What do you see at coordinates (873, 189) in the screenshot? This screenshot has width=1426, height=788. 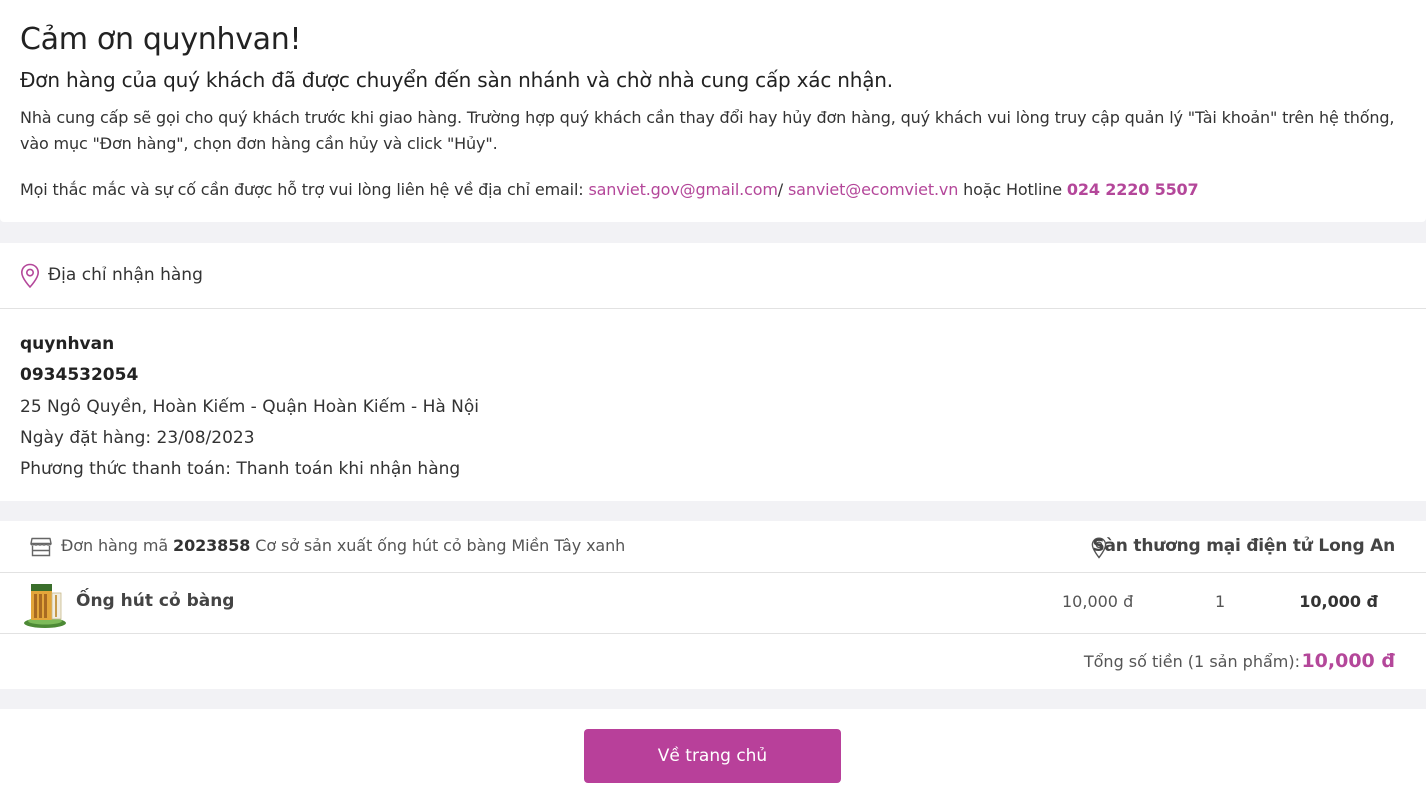 I see `email-link-2: sanviet@ecomviet.vn` at bounding box center [873, 189].